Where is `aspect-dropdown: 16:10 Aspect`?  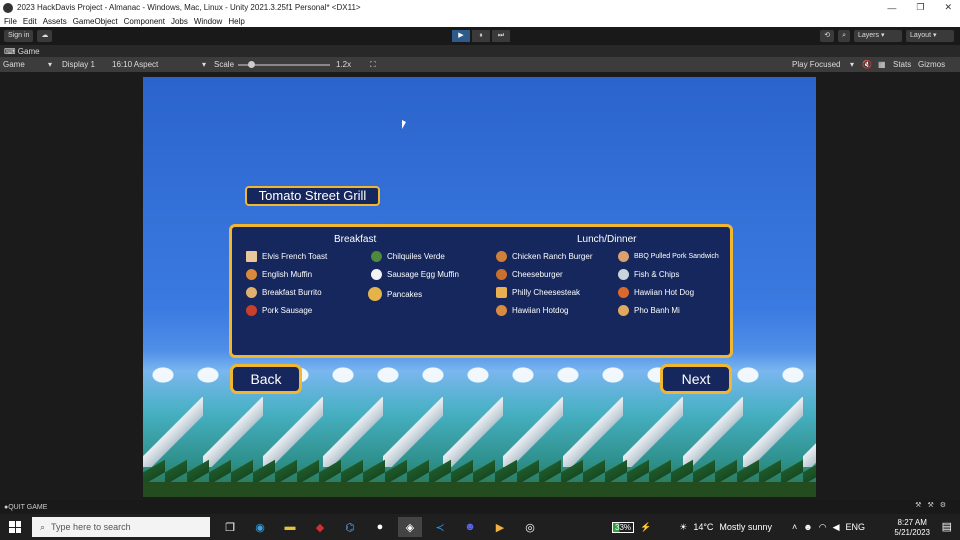
aspect-dropdown: 16:10 Aspect is located at coordinates (135, 64).